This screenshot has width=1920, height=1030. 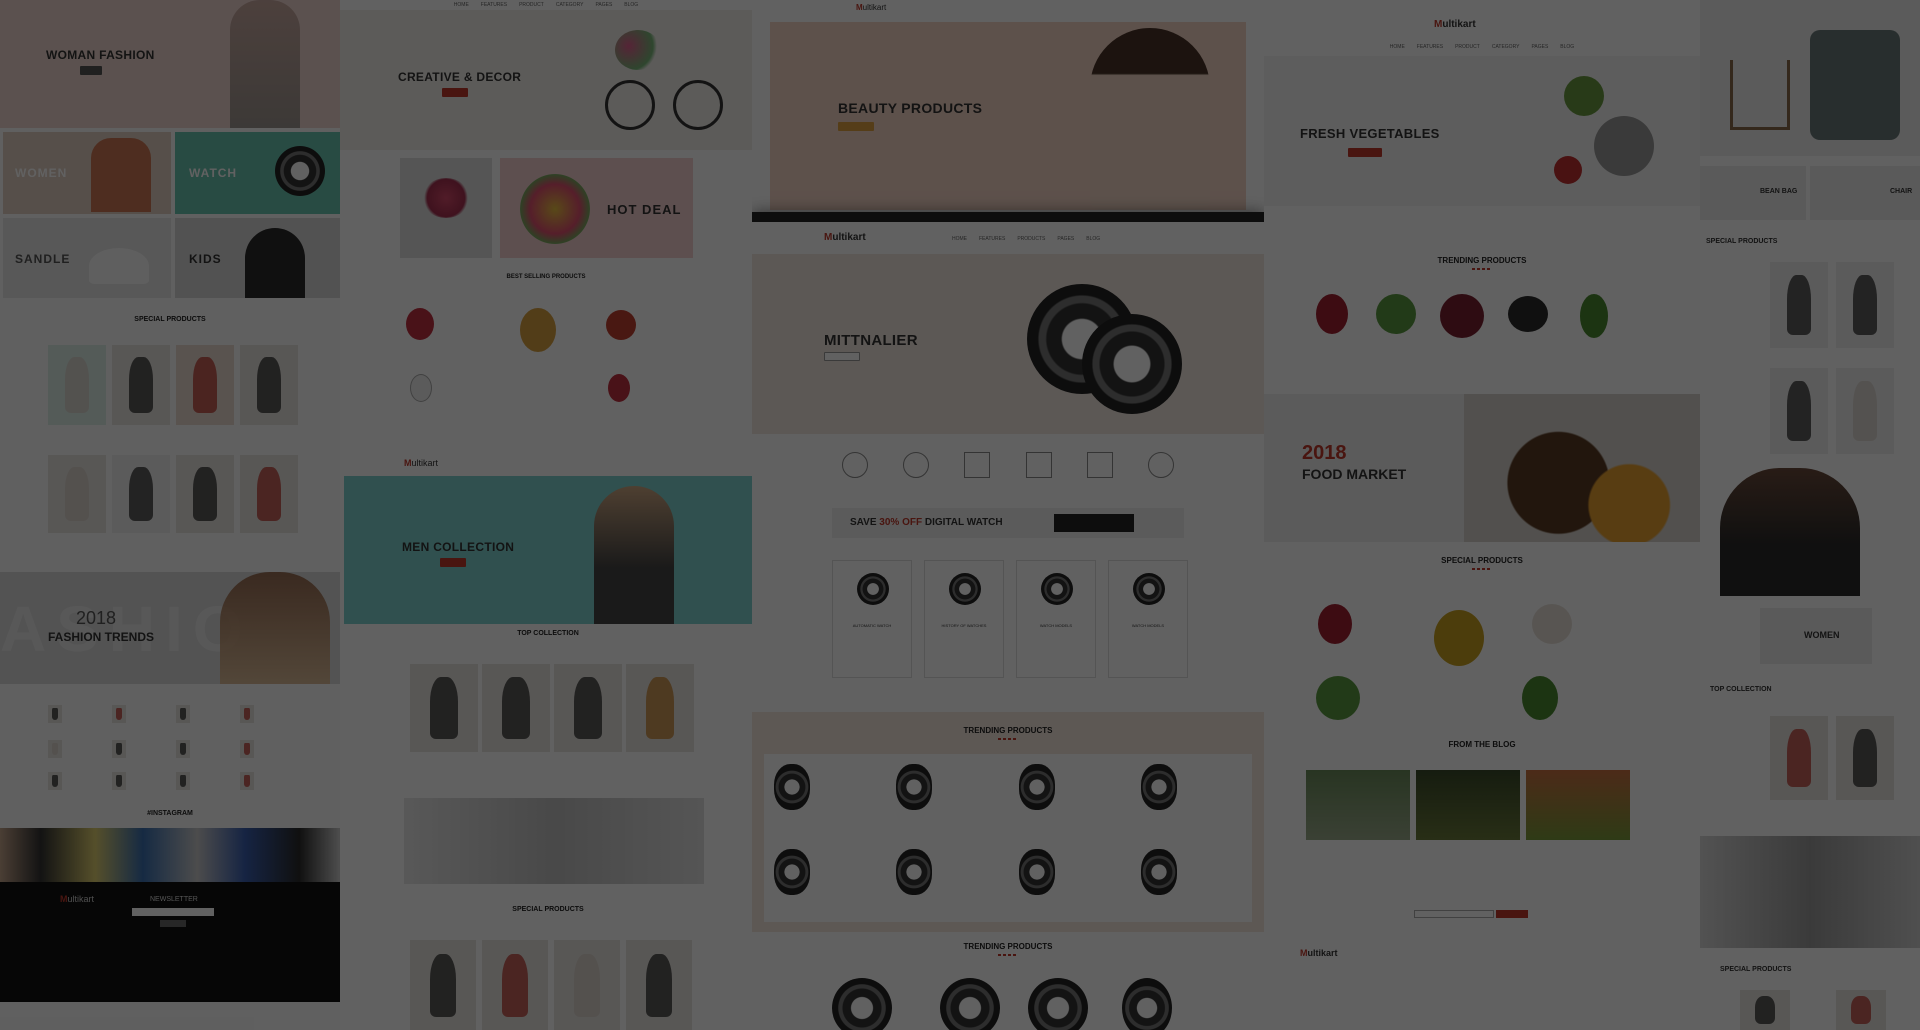 What do you see at coordinates (265, 64) in the screenshot?
I see `model-figure` at bounding box center [265, 64].